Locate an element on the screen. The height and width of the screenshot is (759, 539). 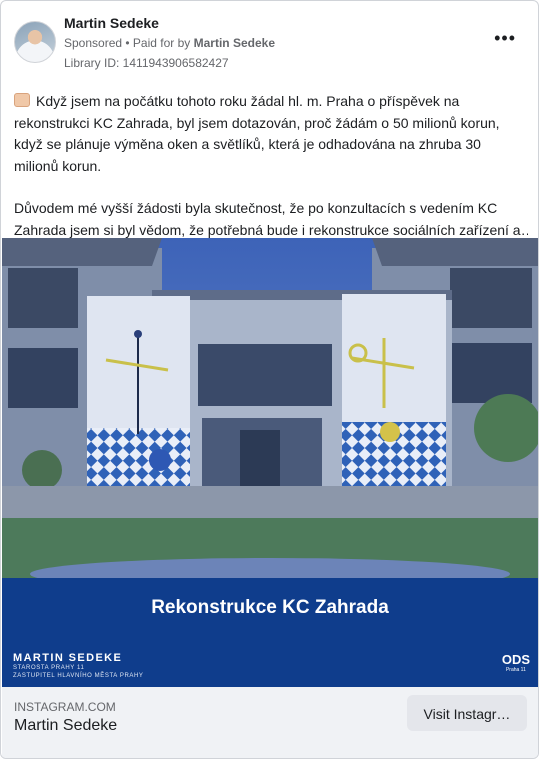
ods-logo: ODS Praha 11 is located at coordinates (516, 662).